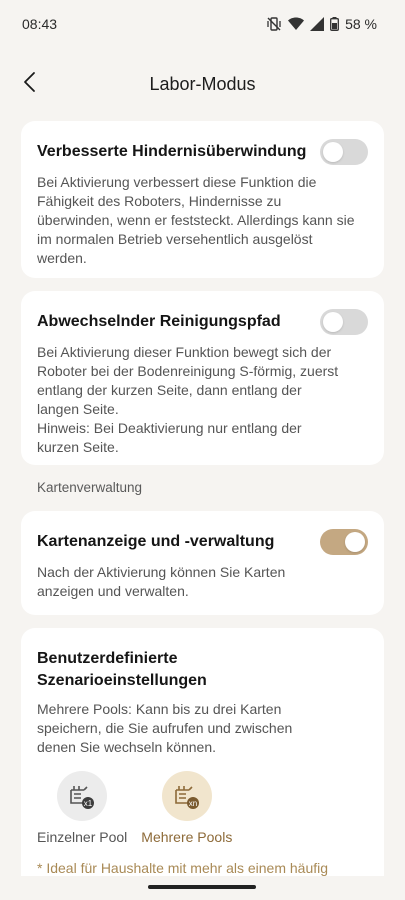  Describe the element at coordinates (344, 322) in the screenshot. I see `alternating-path-toggle` at that location.